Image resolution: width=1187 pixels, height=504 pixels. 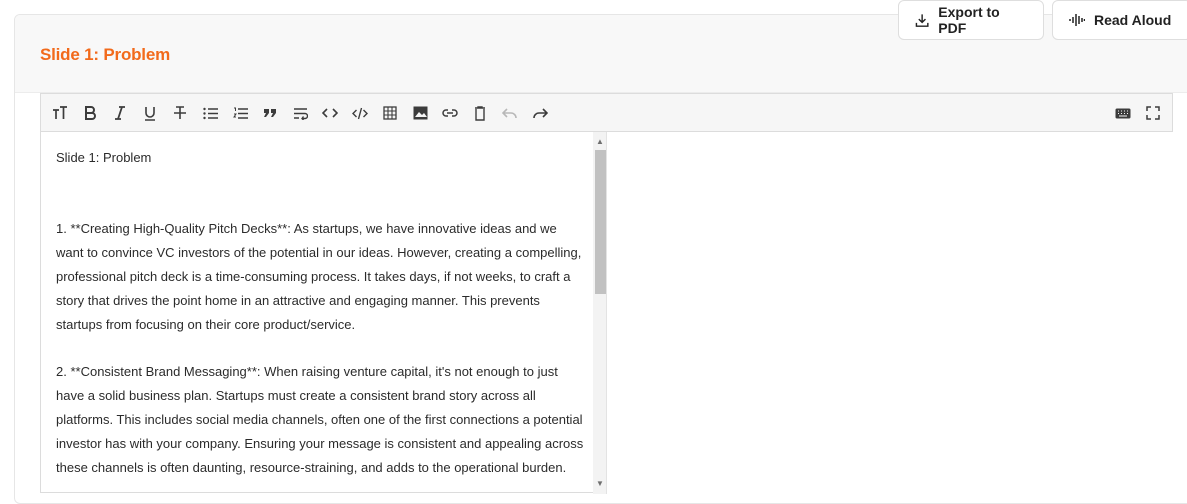 What do you see at coordinates (180, 113) in the screenshot?
I see `strikethrough-icon` at bounding box center [180, 113].